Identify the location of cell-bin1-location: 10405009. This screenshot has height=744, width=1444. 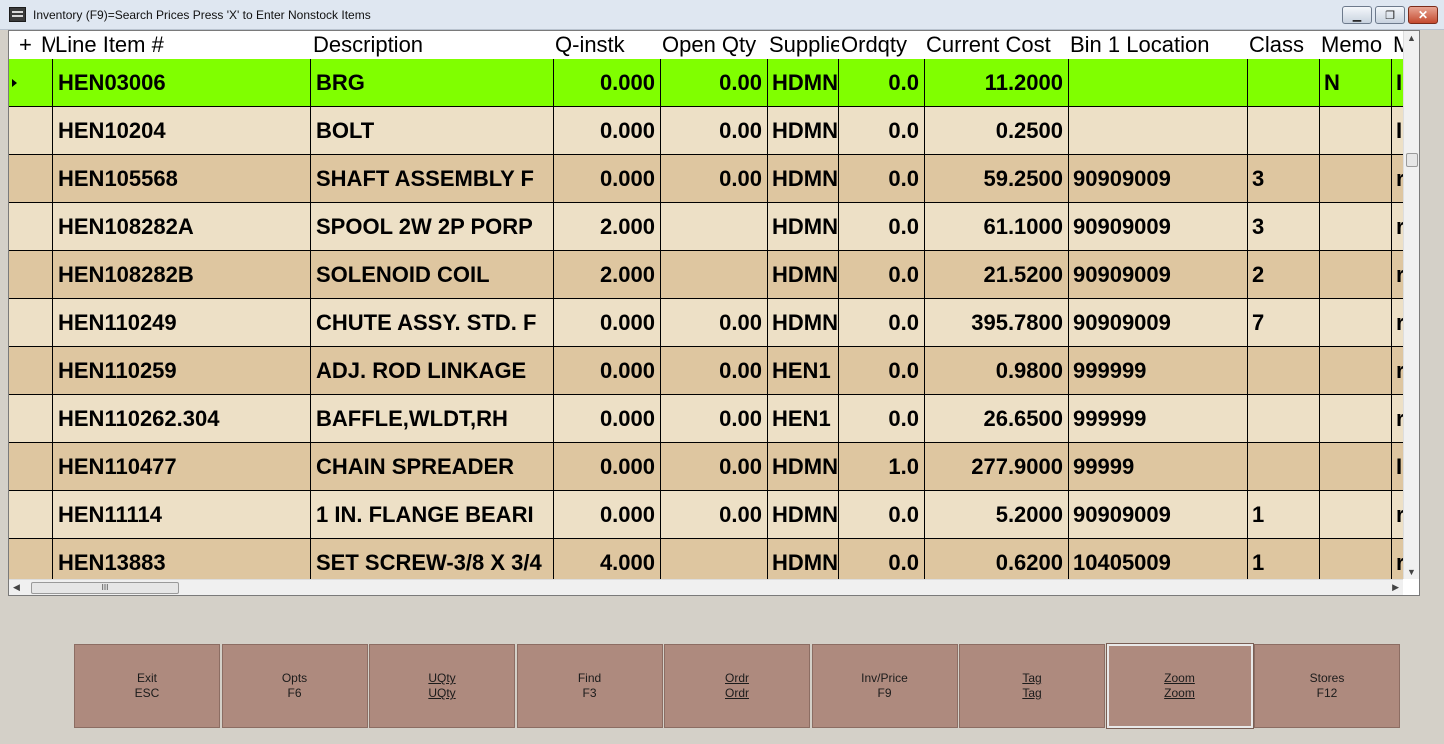
(1158, 559).